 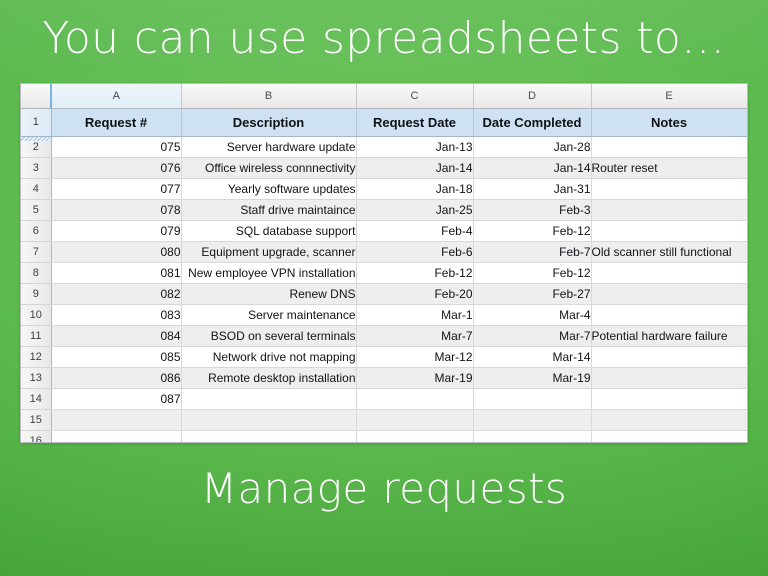 What do you see at coordinates (269, 336) in the screenshot?
I see `cell-description: BSOD on several terminals` at bounding box center [269, 336].